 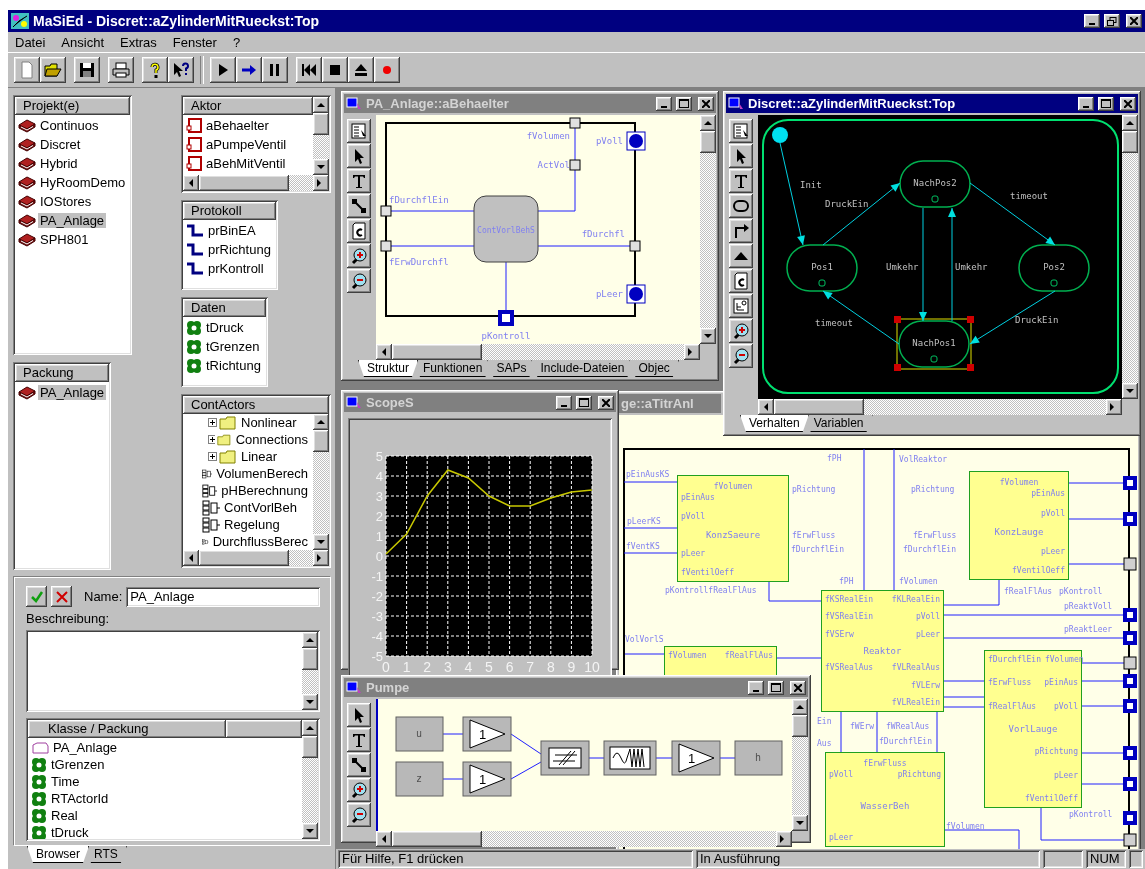 What do you see at coordinates (248, 125) in the screenshot?
I see `list-item: aBehaelter` at bounding box center [248, 125].